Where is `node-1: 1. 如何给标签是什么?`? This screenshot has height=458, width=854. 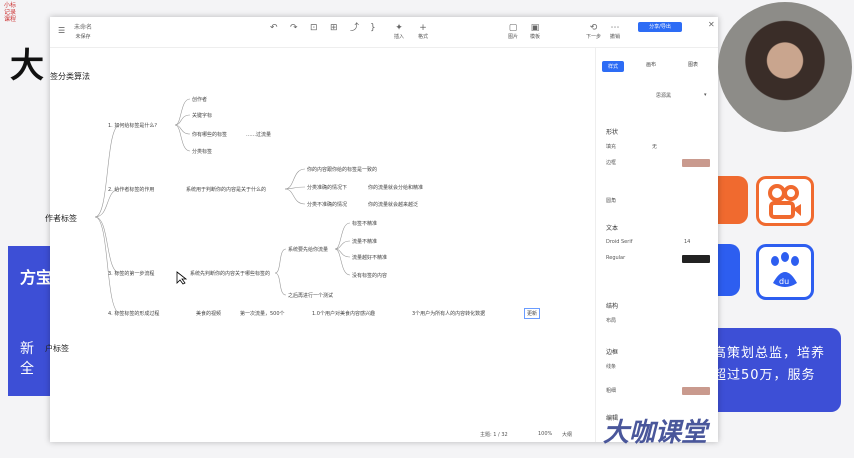 node-1: 1. 如何给标签是什么? is located at coordinates (132, 125).